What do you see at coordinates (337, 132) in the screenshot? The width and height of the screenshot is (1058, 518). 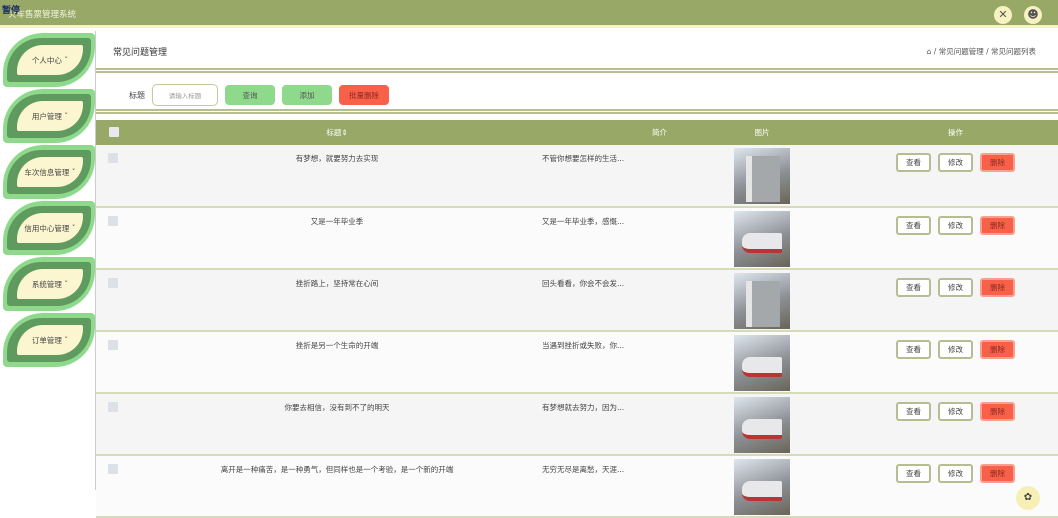 I see `column-header-title: 标题⇕` at bounding box center [337, 132].